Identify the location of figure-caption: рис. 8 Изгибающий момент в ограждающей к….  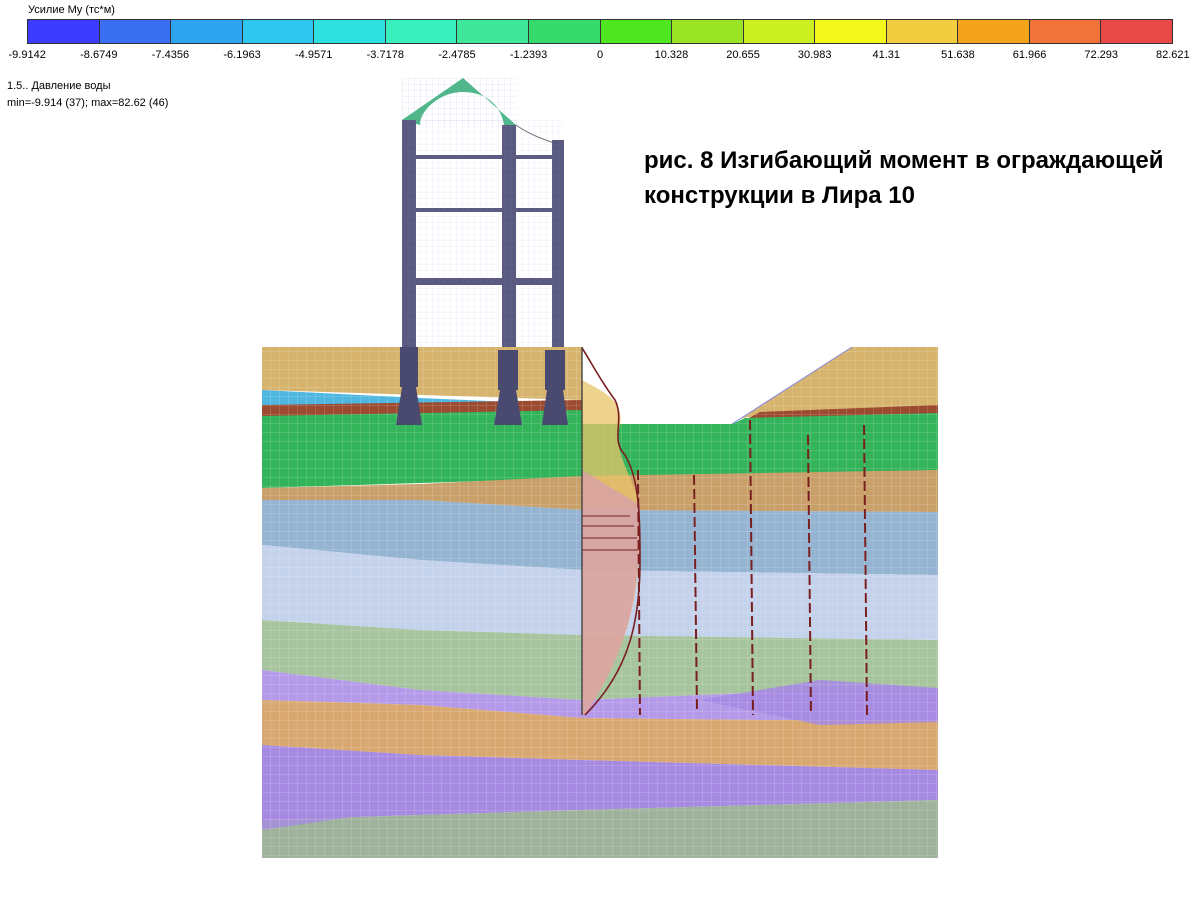
(904, 178).